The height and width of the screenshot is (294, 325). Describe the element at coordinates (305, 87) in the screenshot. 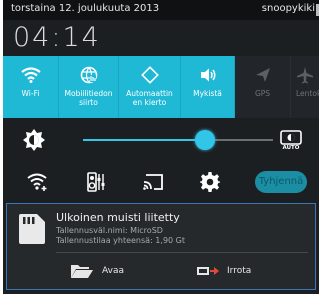

I see `tile-airplane: Lentok` at that location.